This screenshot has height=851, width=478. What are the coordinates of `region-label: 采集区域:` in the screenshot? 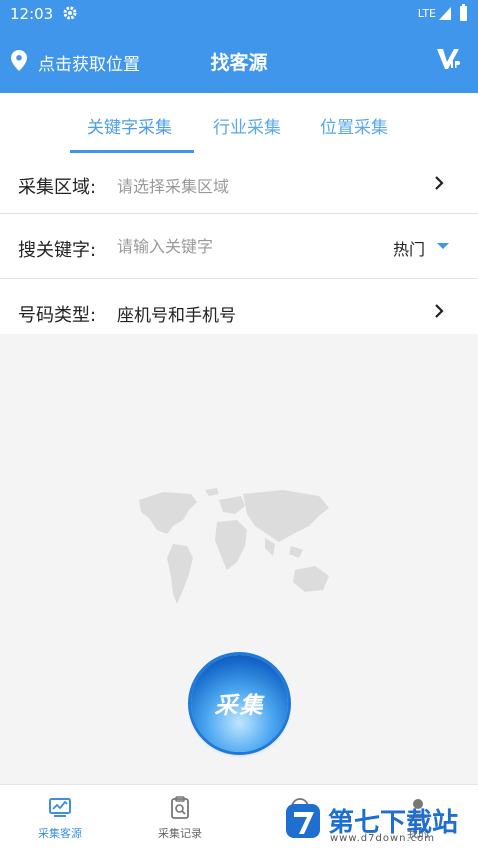 It's located at (57, 187).